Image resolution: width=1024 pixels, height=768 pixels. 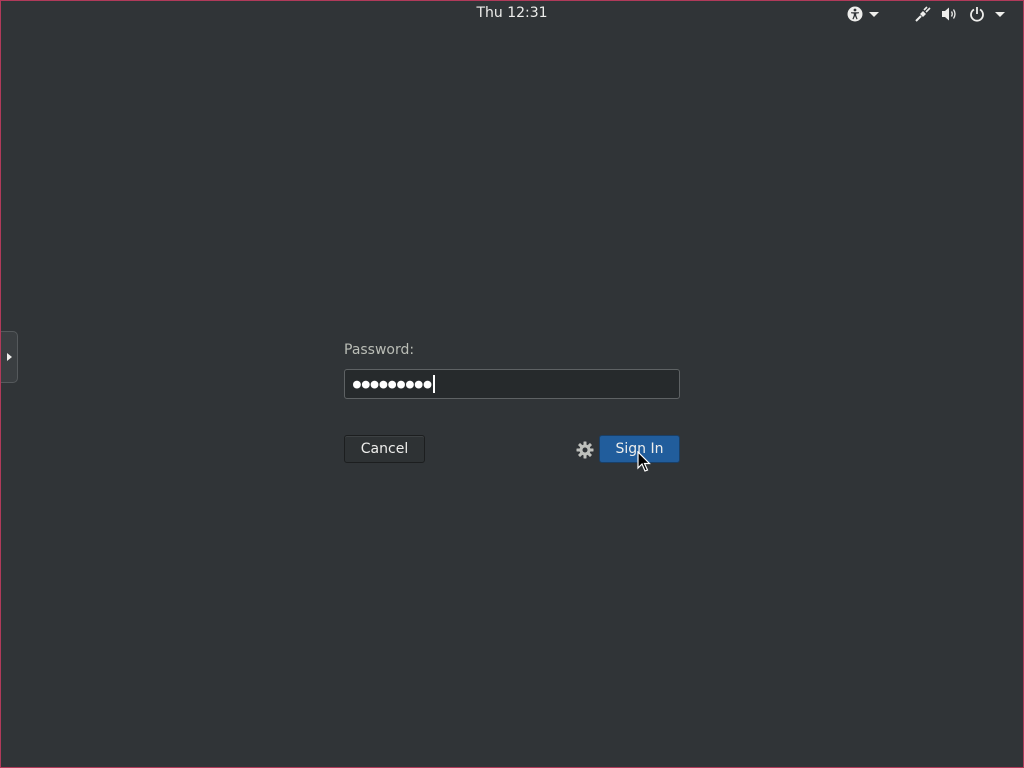 What do you see at coordinates (965, 14) in the screenshot?
I see `system-status-menu` at bounding box center [965, 14].